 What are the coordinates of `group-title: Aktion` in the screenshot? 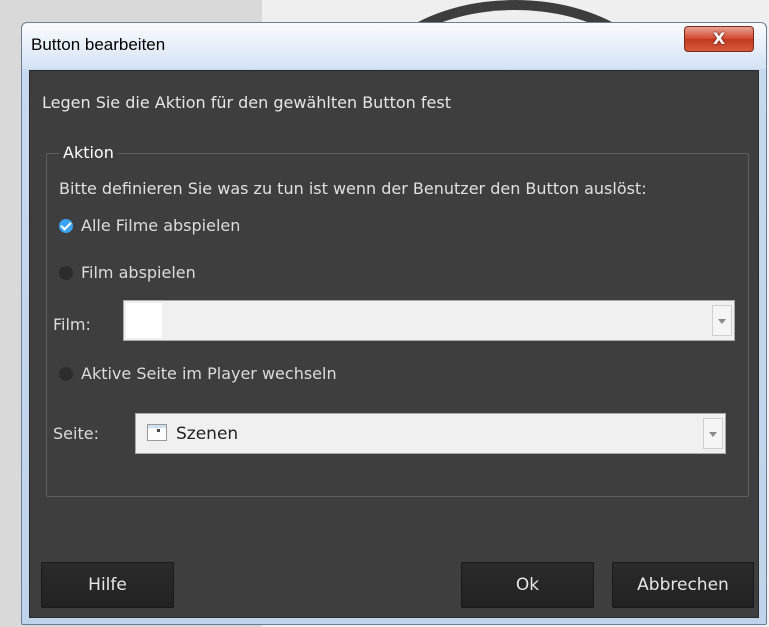 It's located at (88, 152).